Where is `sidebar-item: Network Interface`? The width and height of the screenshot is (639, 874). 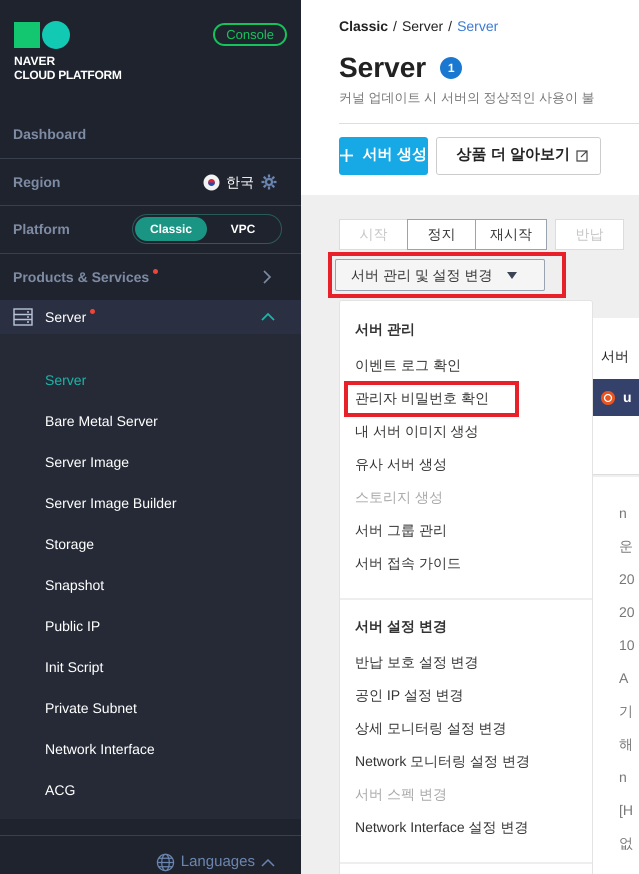
sidebar-item: Network Interface is located at coordinates (100, 749).